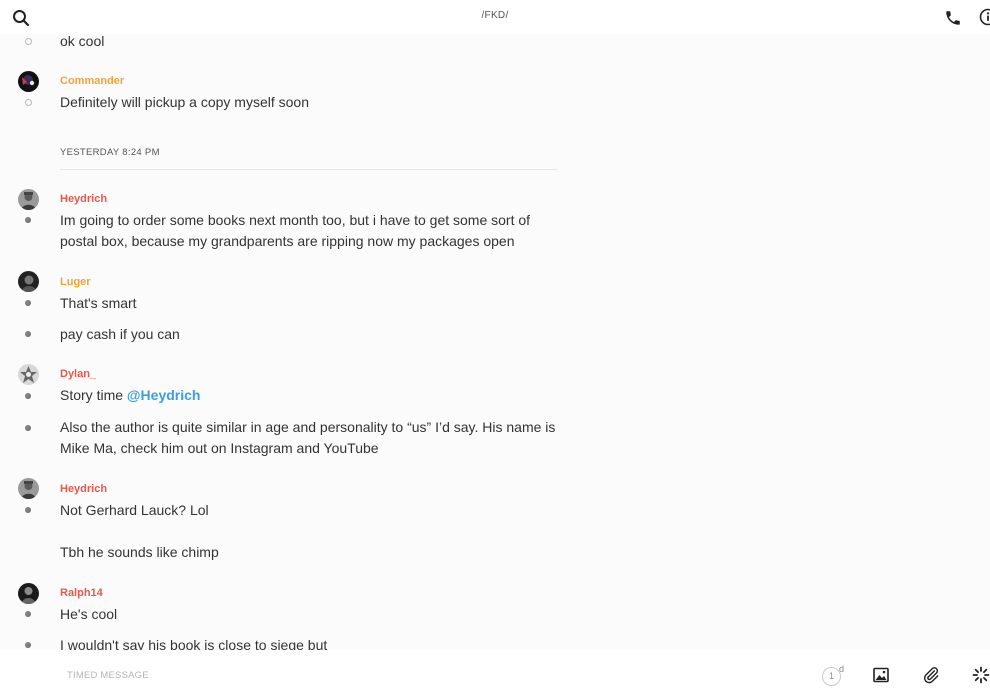 Image resolution: width=990 pixels, height=700 pixels. I want to click on info-icon, so click(984, 17).